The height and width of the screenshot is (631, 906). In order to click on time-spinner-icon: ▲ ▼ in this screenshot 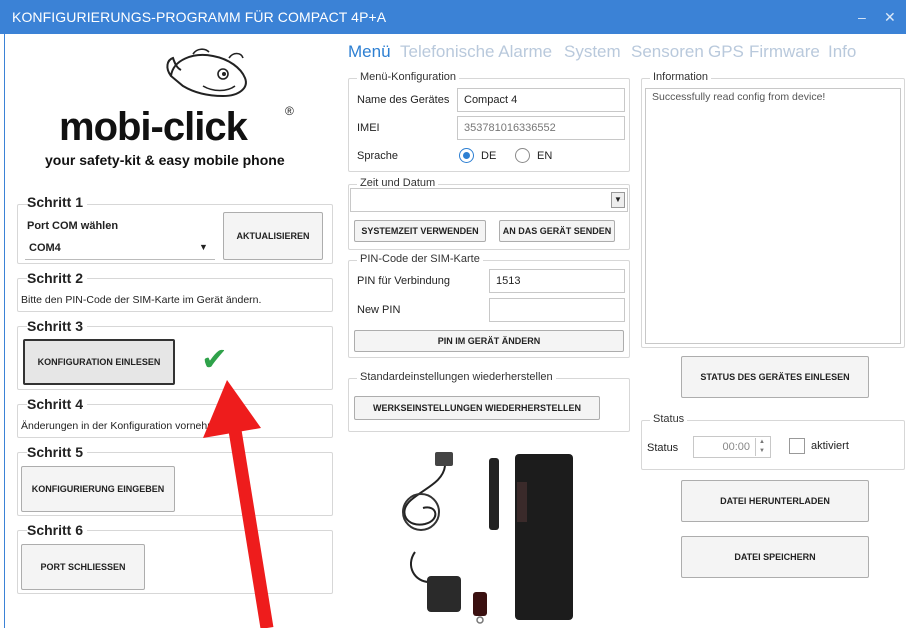, I will do `click(761, 447)`.